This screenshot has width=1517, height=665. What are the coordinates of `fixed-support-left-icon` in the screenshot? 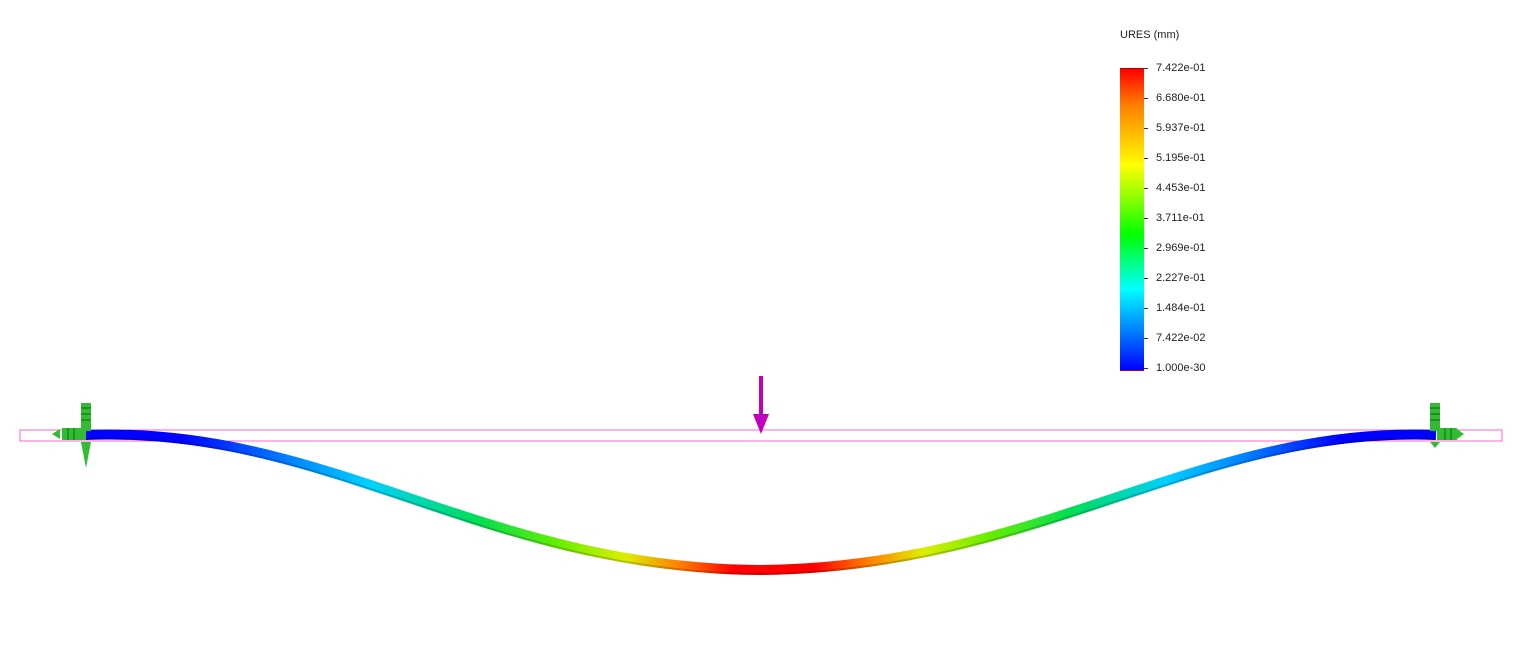 It's located at (71, 435).